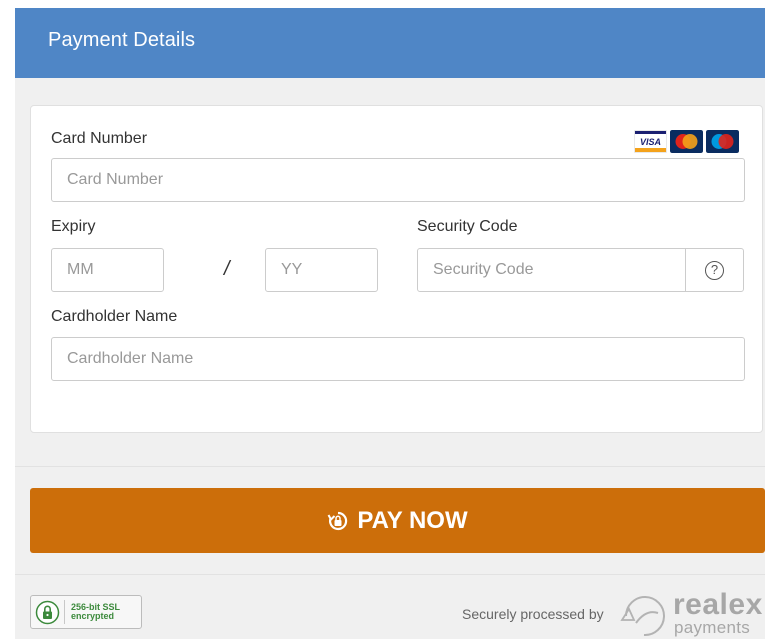 This screenshot has width=765, height=639. Describe the element at coordinates (642, 616) in the screenshot. I see `realex-logo-icon` at that location.